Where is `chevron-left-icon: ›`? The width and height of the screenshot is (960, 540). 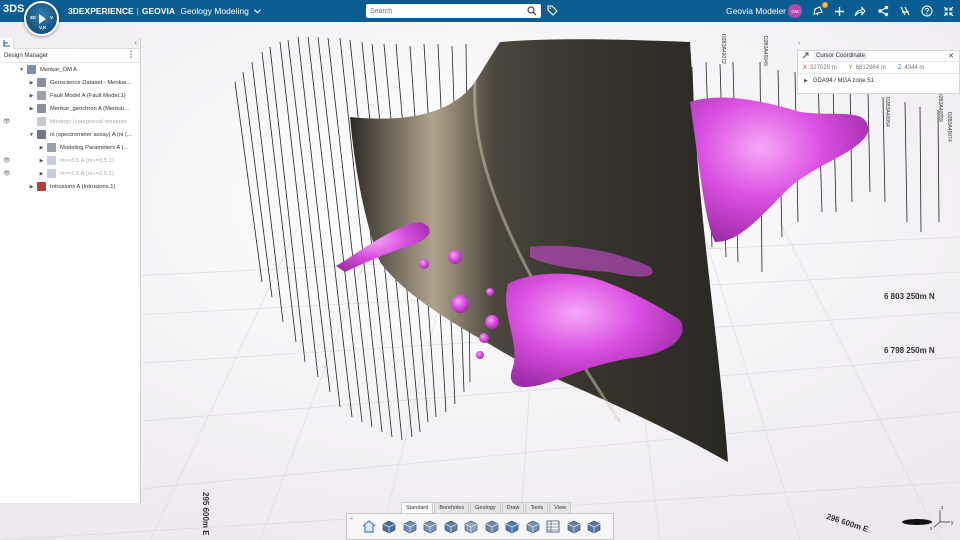
chevron-left-icon: › is located at coordinates (799, 44).